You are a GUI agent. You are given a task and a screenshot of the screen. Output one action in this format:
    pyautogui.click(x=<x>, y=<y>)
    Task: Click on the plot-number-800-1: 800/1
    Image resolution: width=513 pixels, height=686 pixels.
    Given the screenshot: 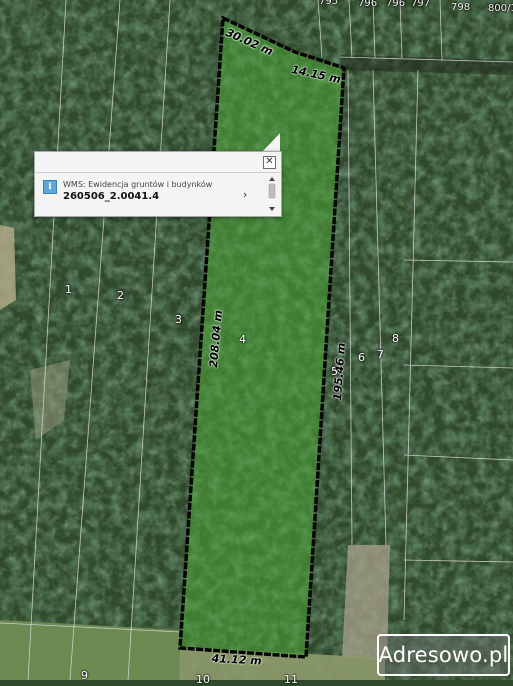 What is the action you would take?
    pyautogui.click(x=500, y=8)
    